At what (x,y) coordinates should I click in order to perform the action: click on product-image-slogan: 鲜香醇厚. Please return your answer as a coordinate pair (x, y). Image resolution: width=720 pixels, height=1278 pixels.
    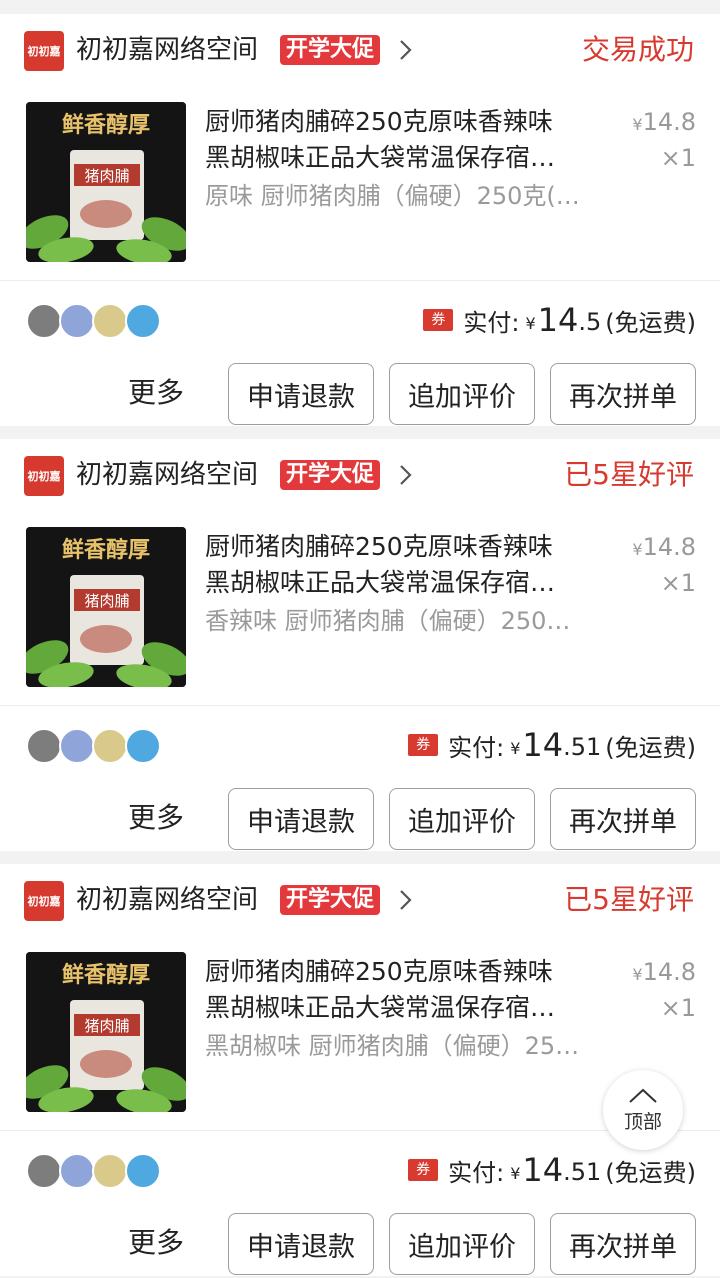
    Looking at the image, I should click on (106, 125).